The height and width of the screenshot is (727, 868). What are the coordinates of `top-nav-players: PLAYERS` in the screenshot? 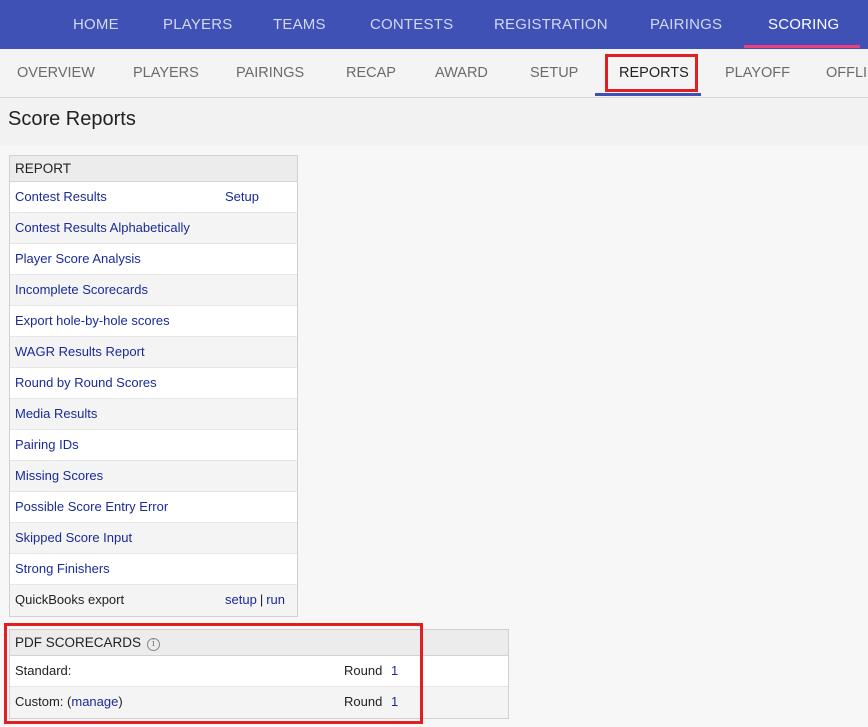 It's located at (198, 24).